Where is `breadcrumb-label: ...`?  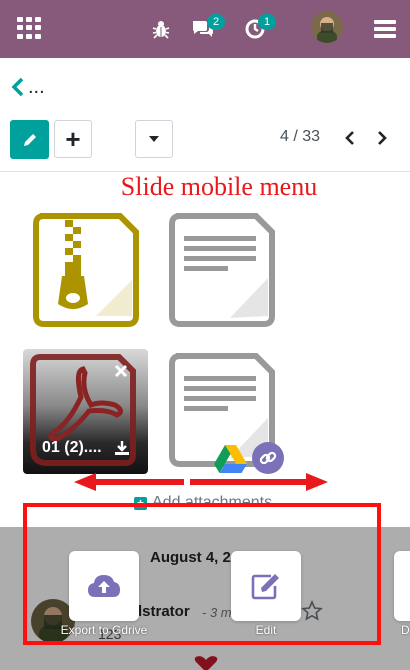 breadcrumb-label: ... is located at coordinates (36, 87).